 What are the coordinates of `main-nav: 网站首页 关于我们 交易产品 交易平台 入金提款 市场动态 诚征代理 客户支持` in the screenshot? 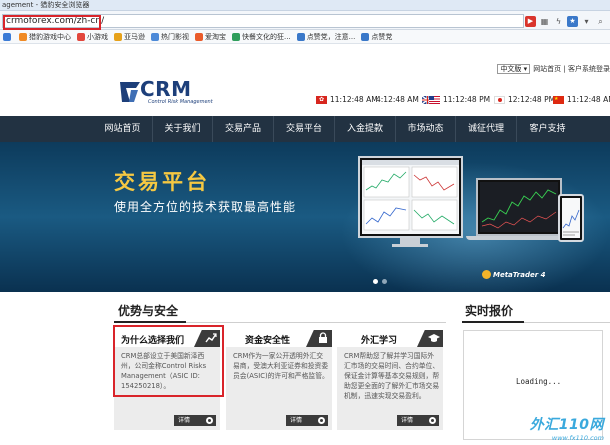 It's located at (305, 129).